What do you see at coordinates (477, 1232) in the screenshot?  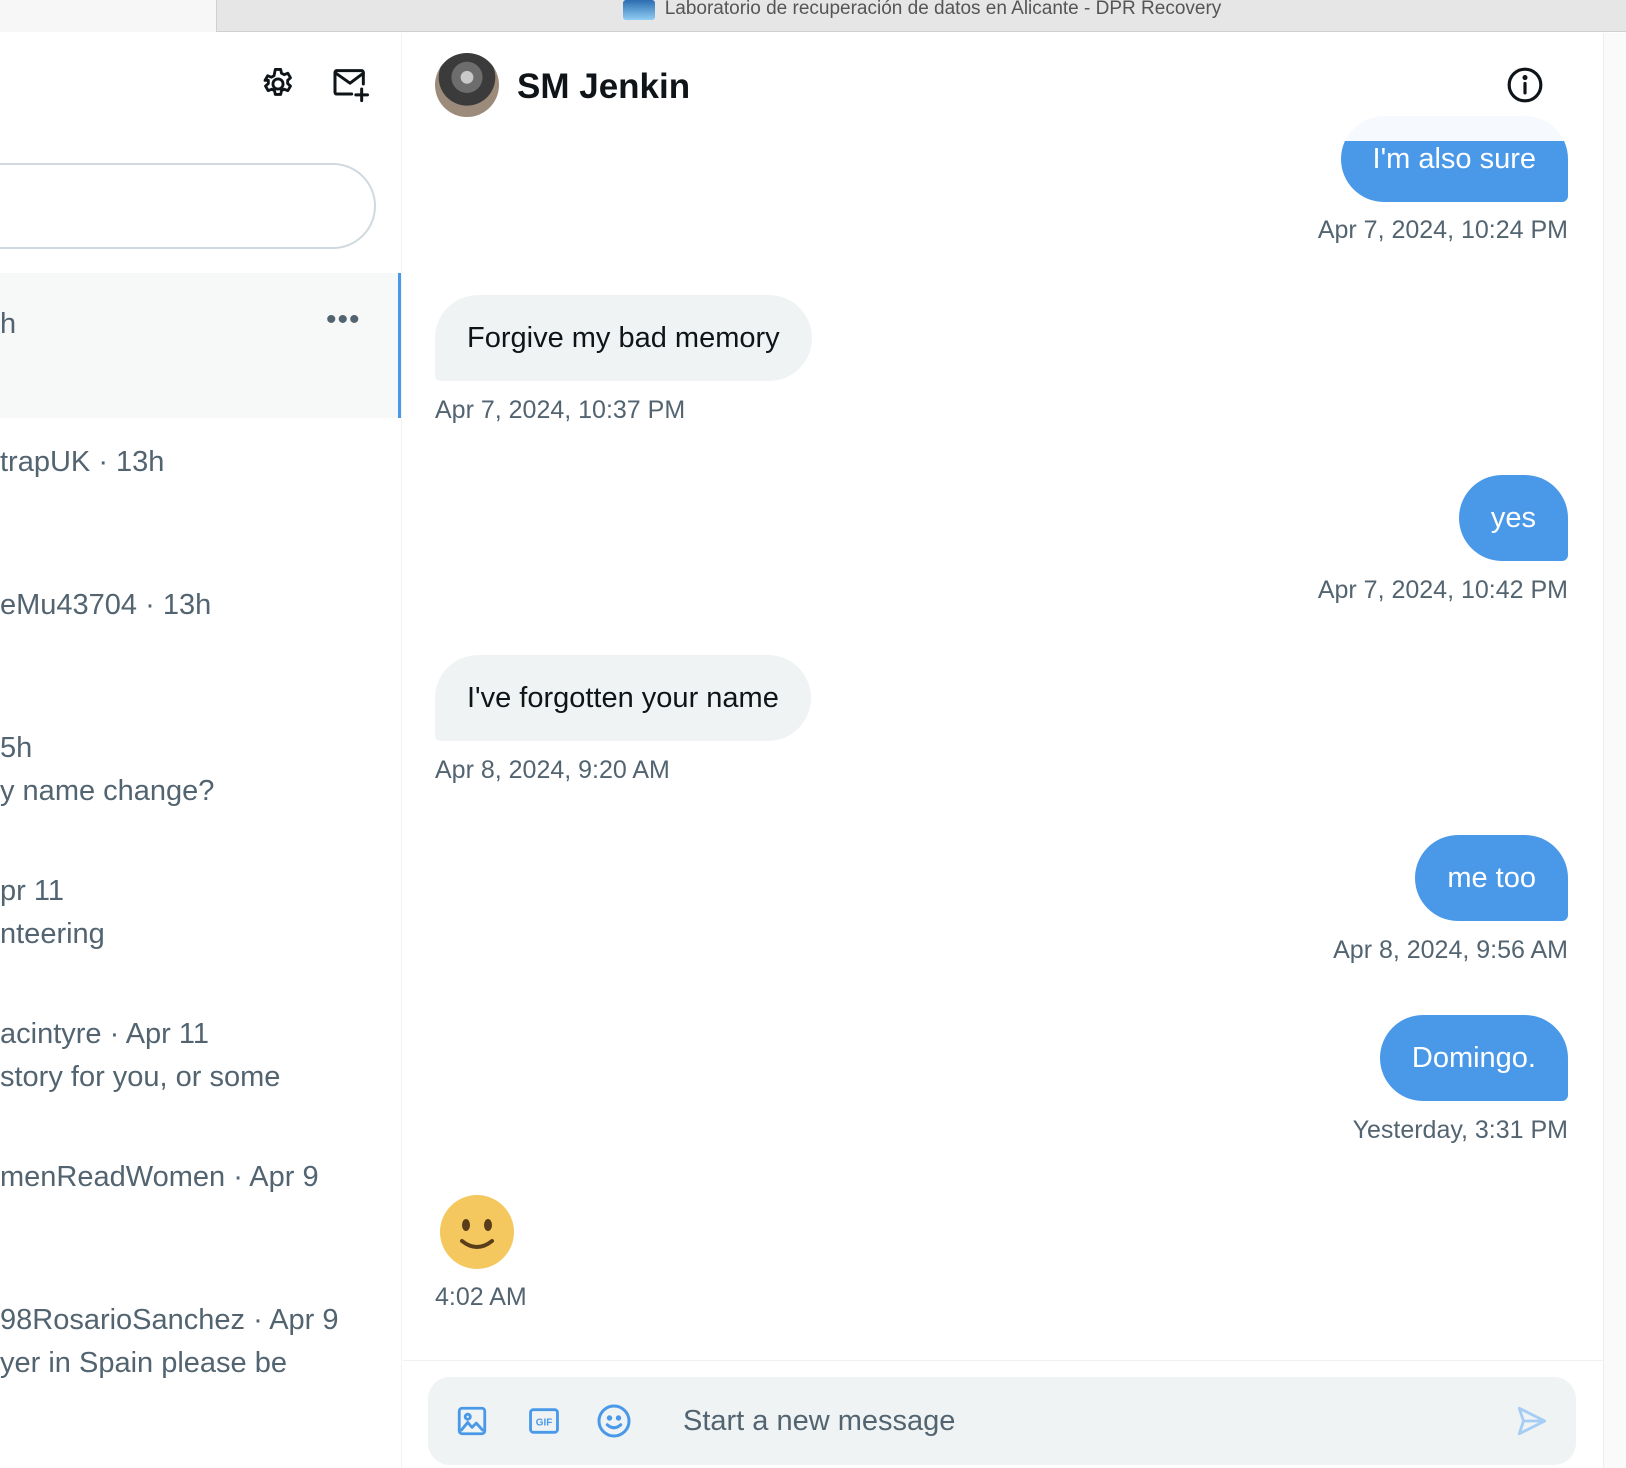 I see `slightly-smiling-face-icon` at bounding box center [477, 1232].